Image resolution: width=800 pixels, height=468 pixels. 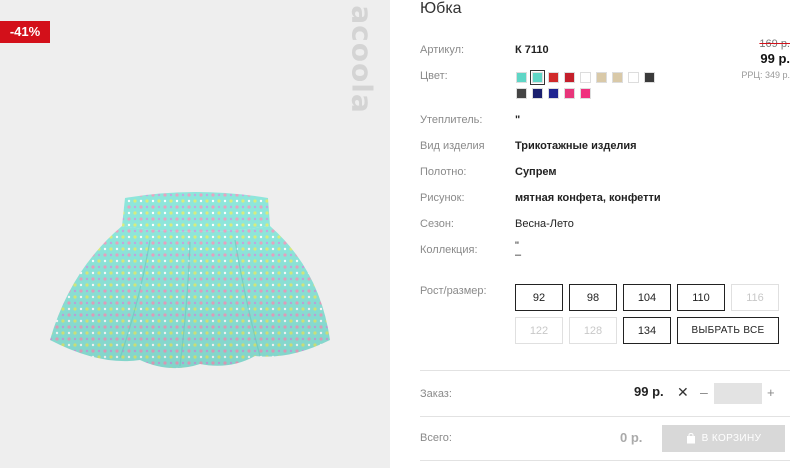 I want to click on size-grid: 92 98 104 110 116 122 128 134 ВЫБРАТЬ ВСЕ, so click(x=652, y=314).